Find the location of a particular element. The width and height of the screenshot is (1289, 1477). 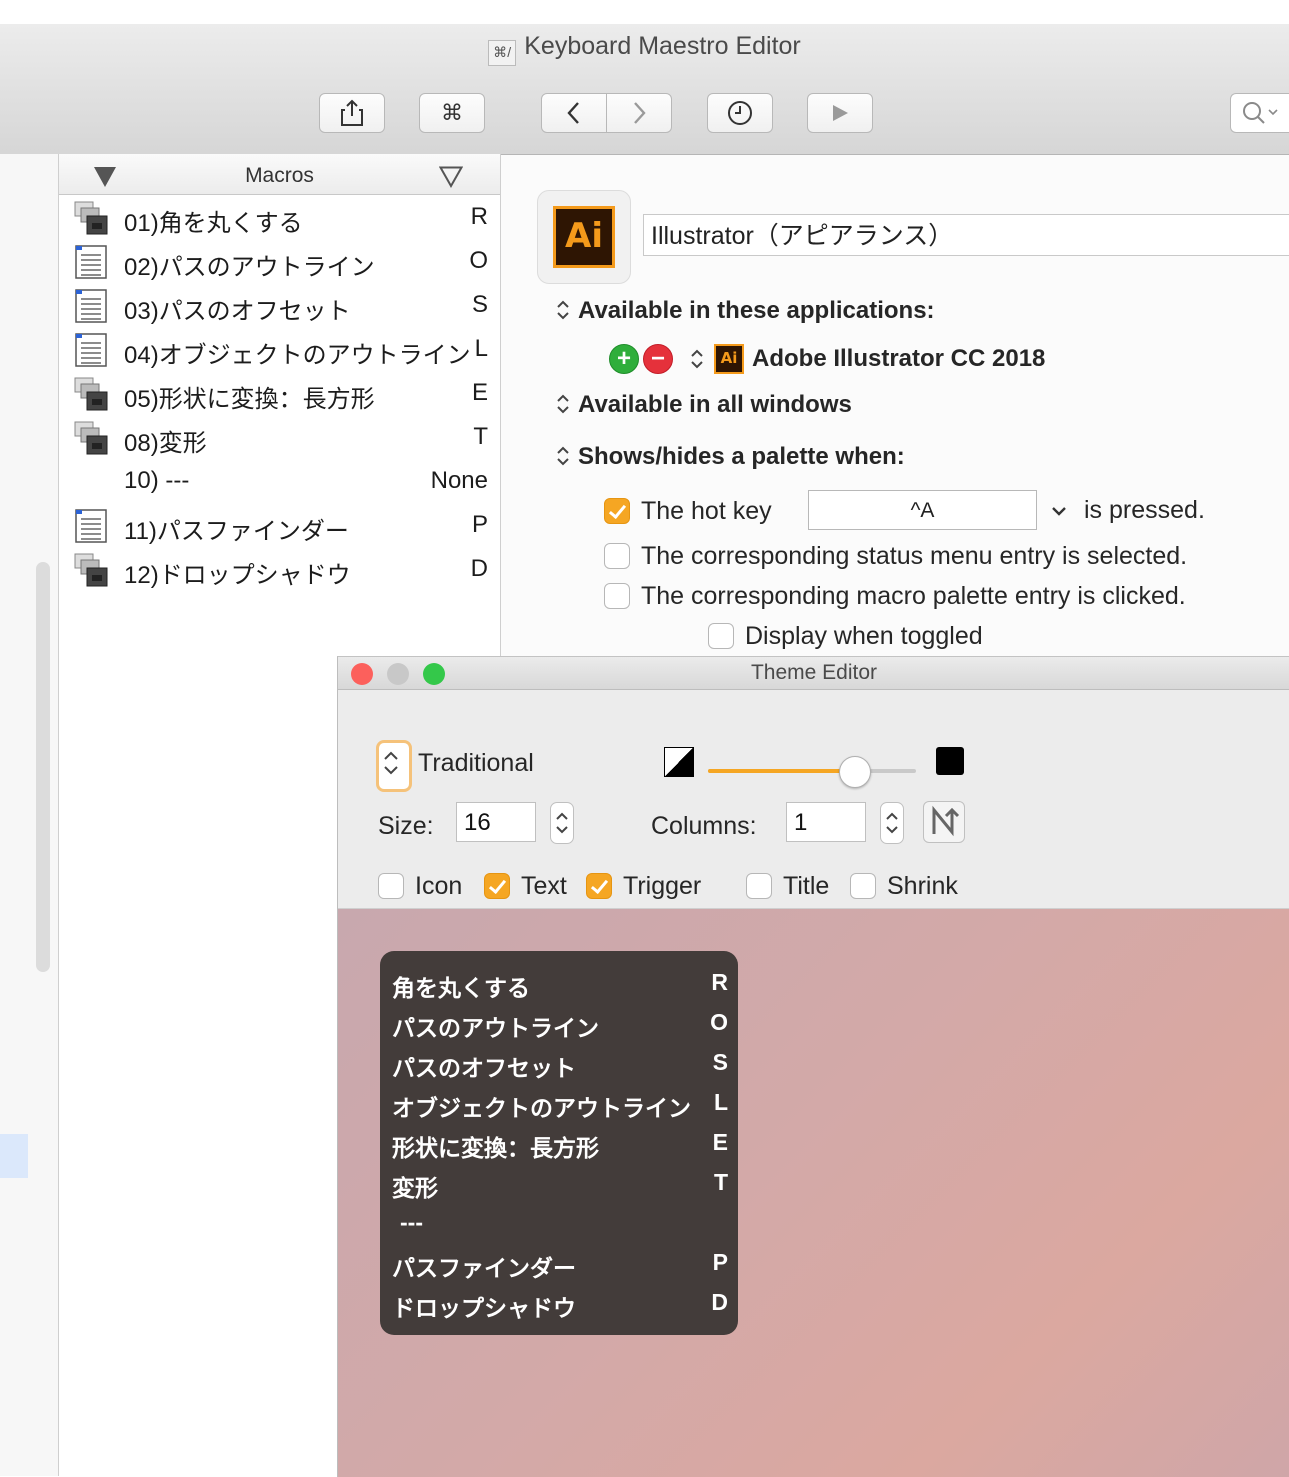

theme-popup-button is located at coordinates (394, 766).